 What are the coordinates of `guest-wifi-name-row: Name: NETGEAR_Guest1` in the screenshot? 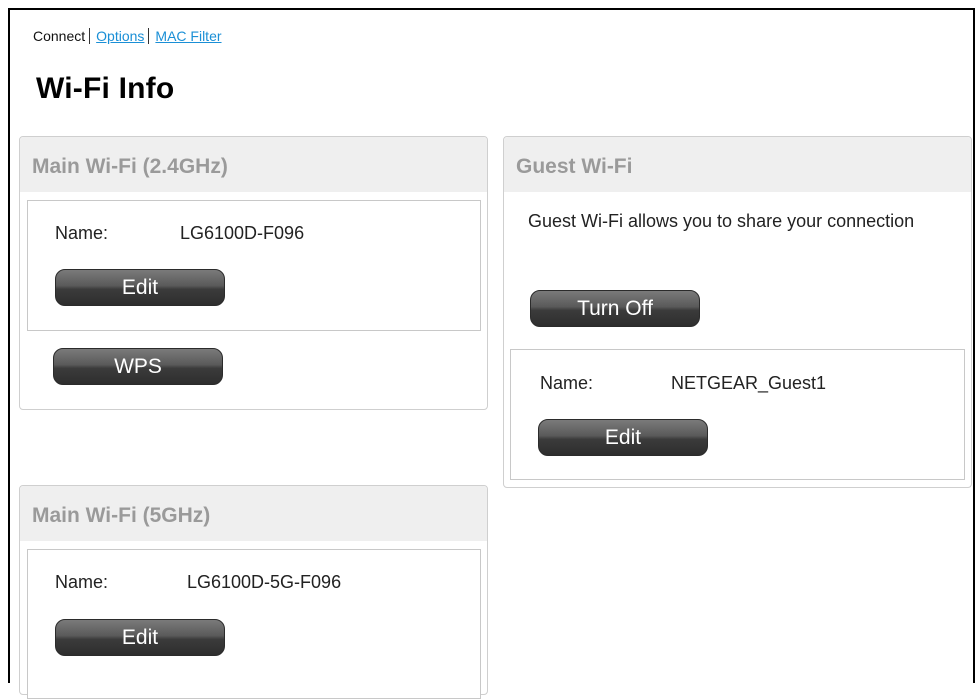 It's located at (683, 383).